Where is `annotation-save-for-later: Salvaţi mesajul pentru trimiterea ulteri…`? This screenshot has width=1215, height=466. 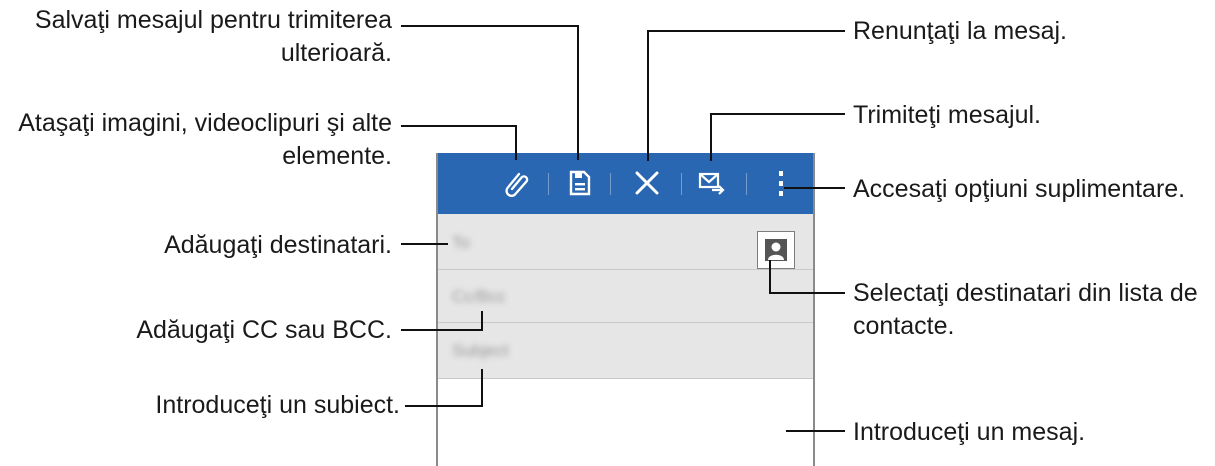
annotation-save-for-later: Salvaţi mesajul pentru trimiterea ulteri… is located at coordinates (213, 36).